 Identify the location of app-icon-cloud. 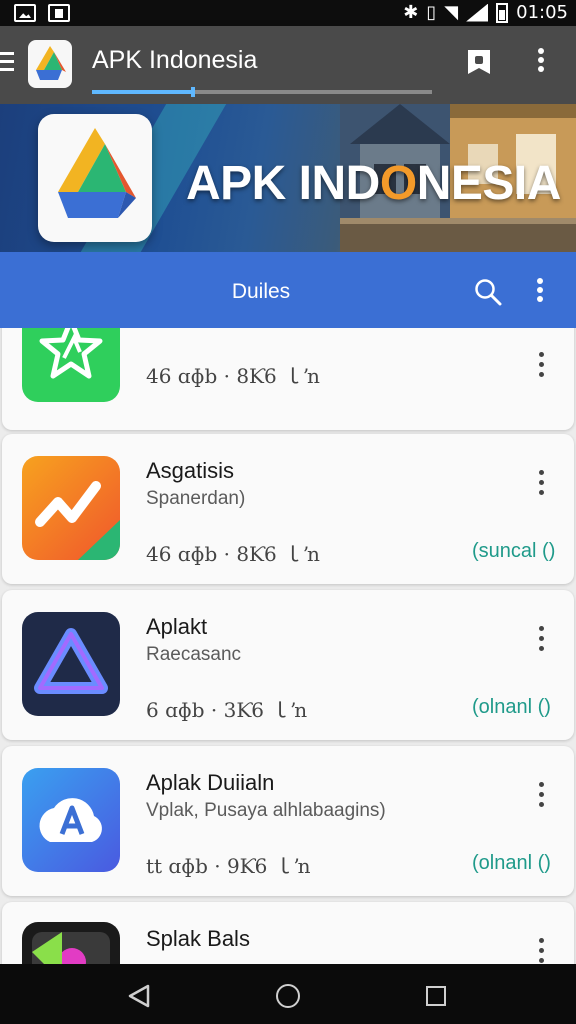
(71, 820).